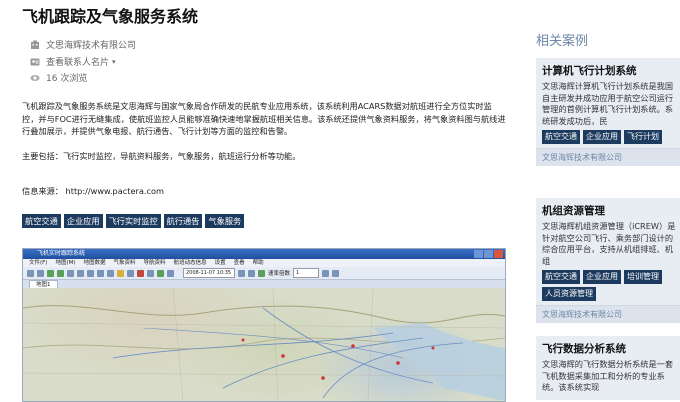 The height and width of the screenshot is (402, 680). What do you see at coordinates (225, 221) in the screenshot?
I see `tag-button: 气象服务` at bounding box center [225, 221].